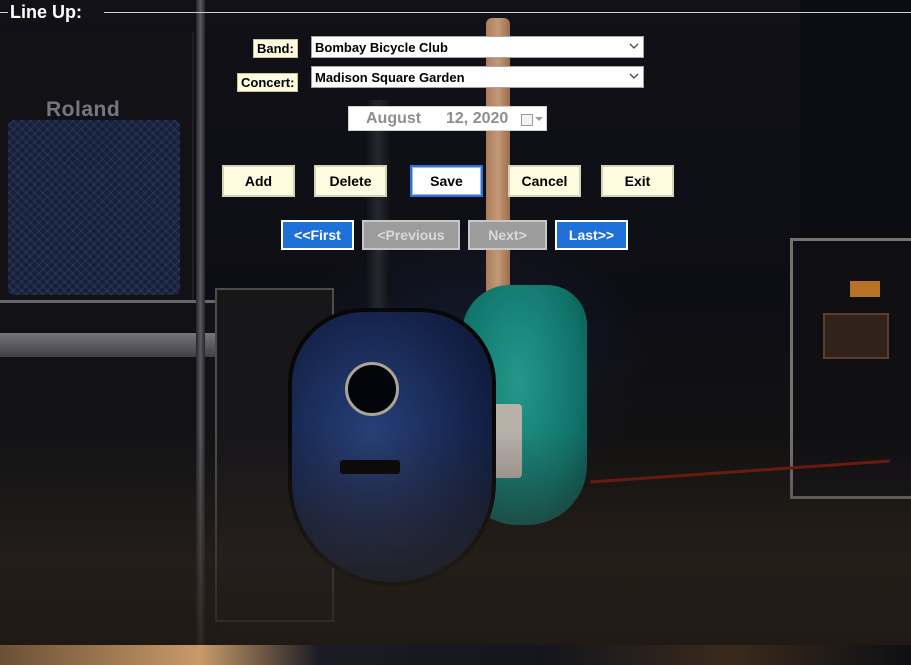 This screenshot has height=665, width=911. What do you see at coordinates (477, 118) in the screenshot?
I see `date-day-year: 12, 2020` at bounding box center [477, 118].